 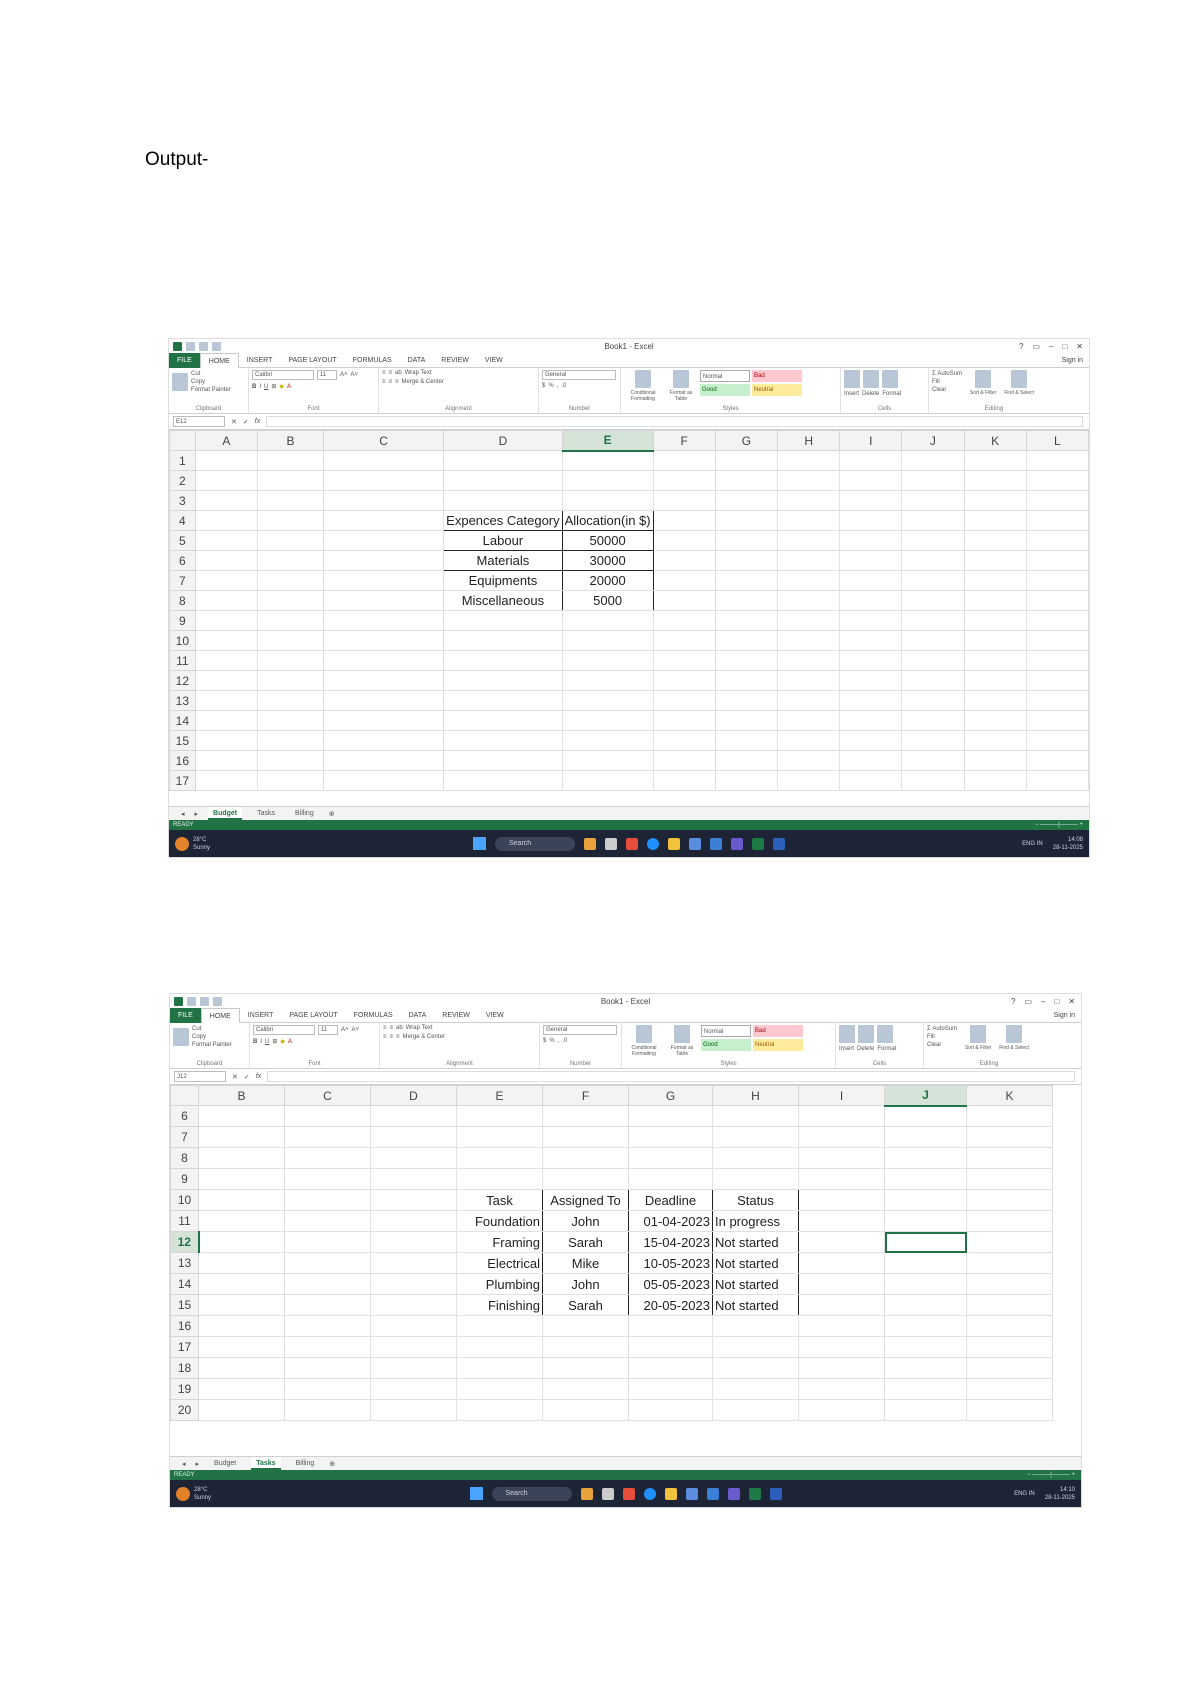 I want to click on undo-icon, so click(x=203, y=346).